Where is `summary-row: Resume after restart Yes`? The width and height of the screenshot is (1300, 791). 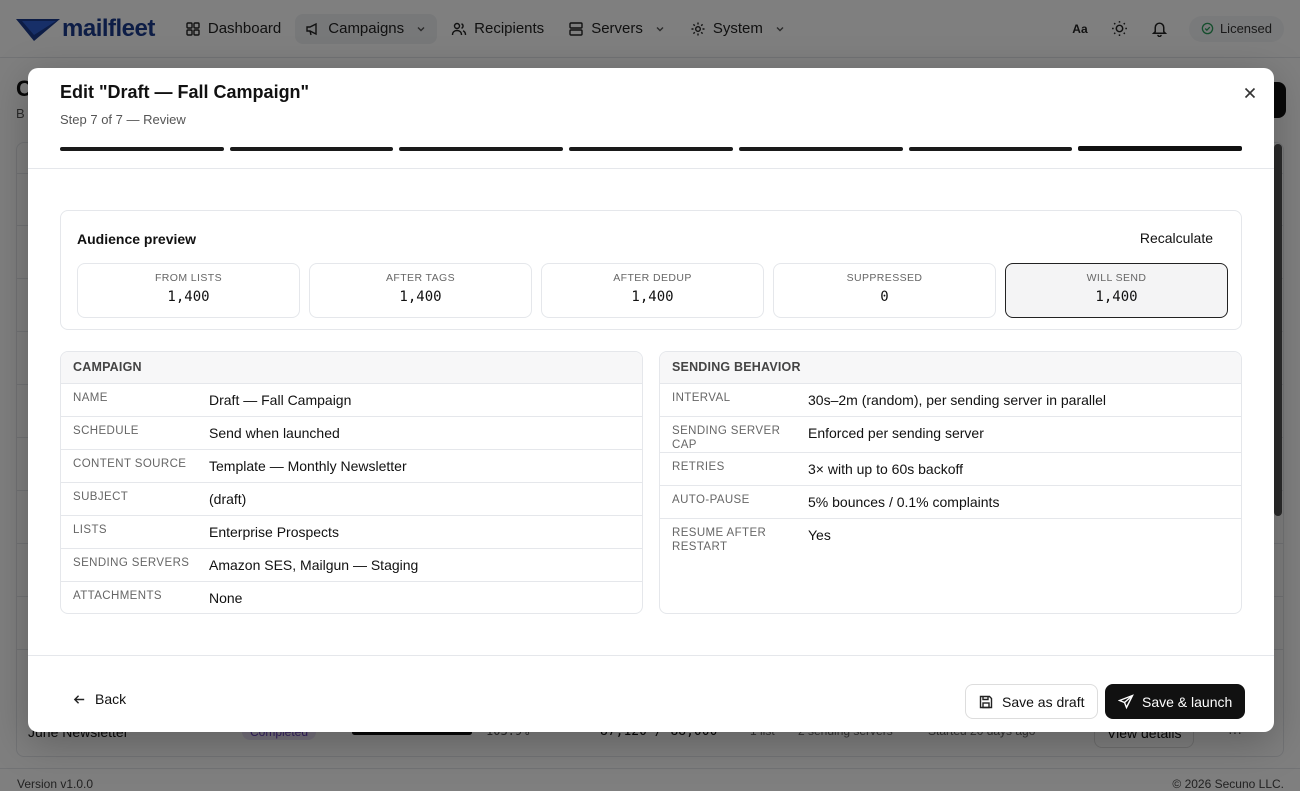
summary-row: Resume after restart Yes is located at coordinates (950, 539).